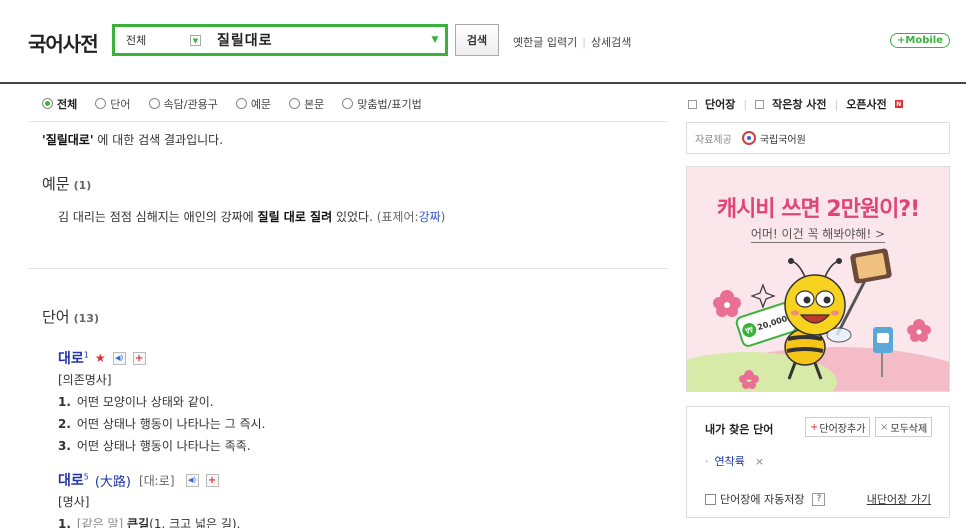 This screenshot has width=966, height=528. Describe the element at coordinates (763, 296) in the screenshot. I see `sparkle-icon` at that location.